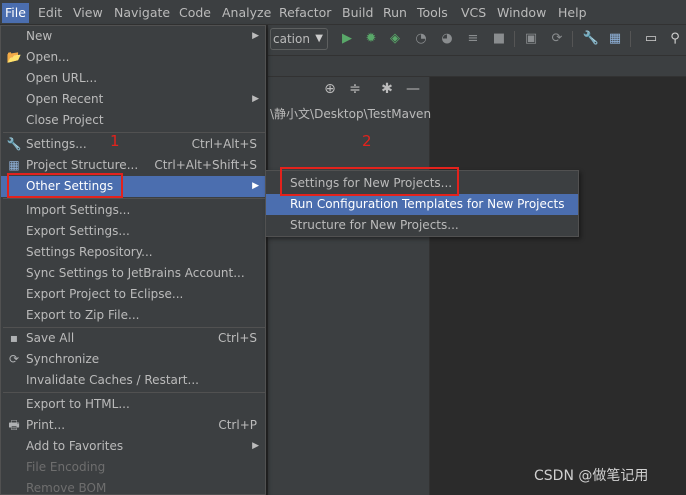 This screenshot has width=686, height=495. What do you see at coordinates (133, 120) in the screenshot?
I see `menu-item-close-project: Close Project` at bounding box center [133, 120].